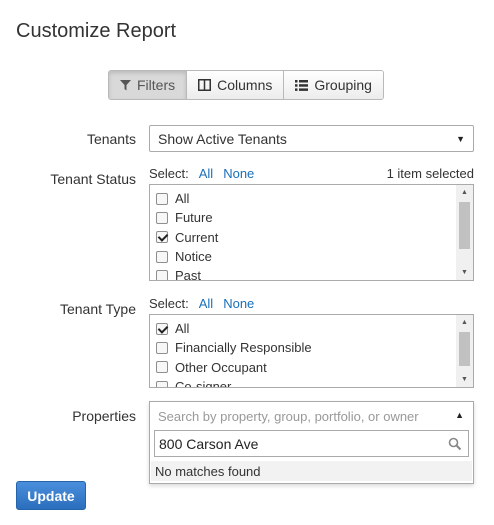 This screenshot has width=494, height=525. Describe the element at coordinates (97, 309) in the screenshot. I see `tenant-type-label: Tenant Type` at that location.